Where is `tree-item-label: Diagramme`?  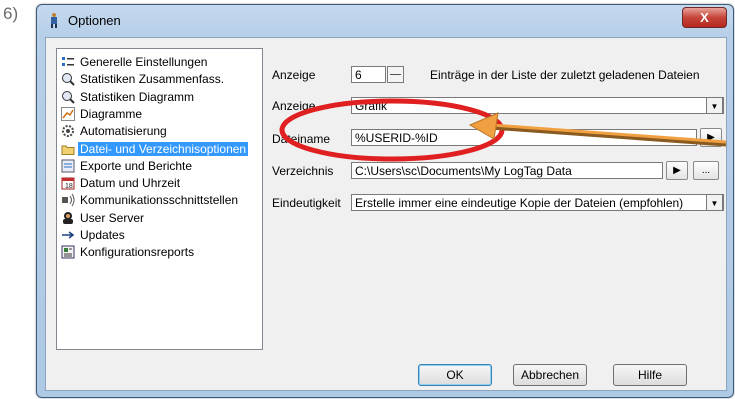
tree-item-label: Diagramme is located at coordinates (111, 113).